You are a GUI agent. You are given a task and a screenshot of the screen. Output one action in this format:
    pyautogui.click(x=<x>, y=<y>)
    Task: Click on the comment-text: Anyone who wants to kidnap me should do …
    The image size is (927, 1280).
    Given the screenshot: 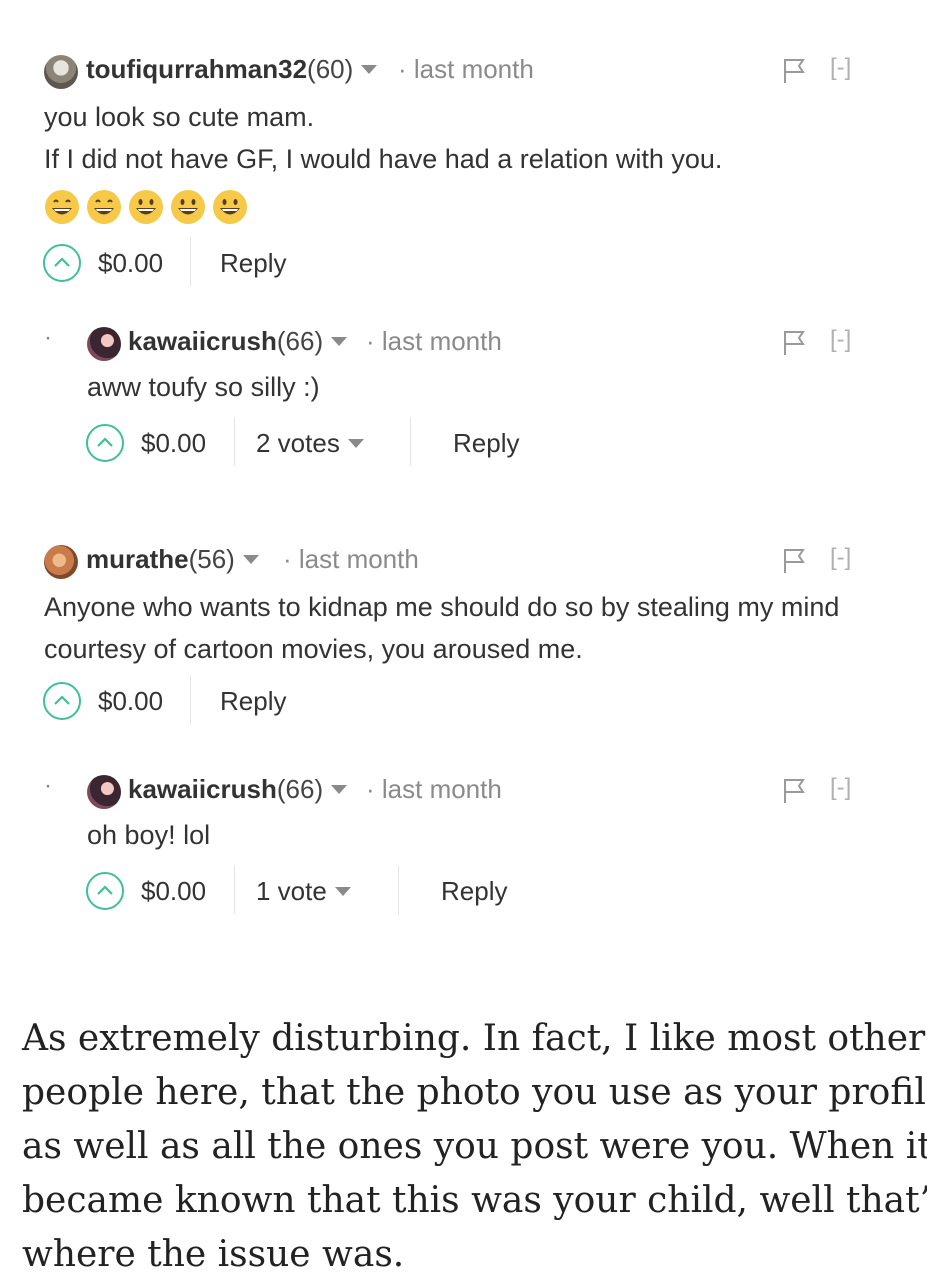 What is the action you would take?
    pyautogui.click(x=442, y=607)
    